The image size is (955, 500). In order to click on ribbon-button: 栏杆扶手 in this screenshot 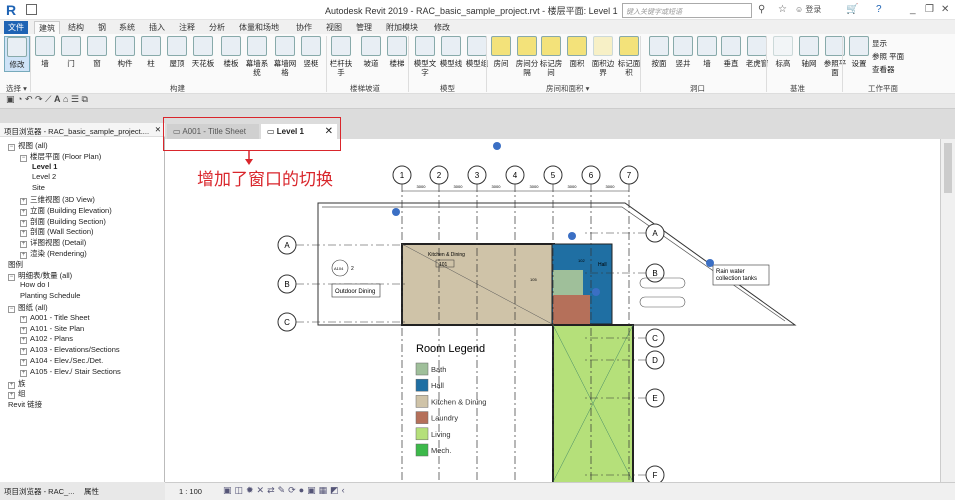, I will do `click(341, 56)`.